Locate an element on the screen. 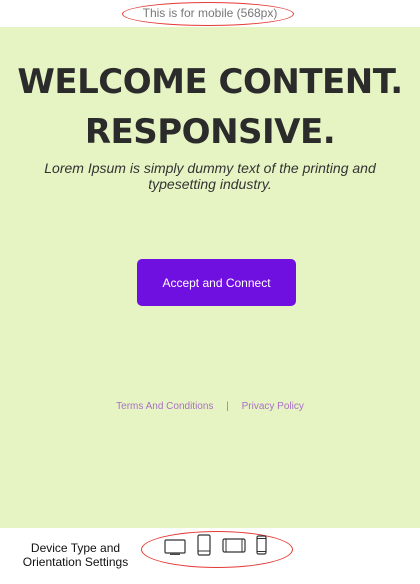 This screenshot has height=584, width=420. mobile-portrait-icon is located at coordinates (261, 545).